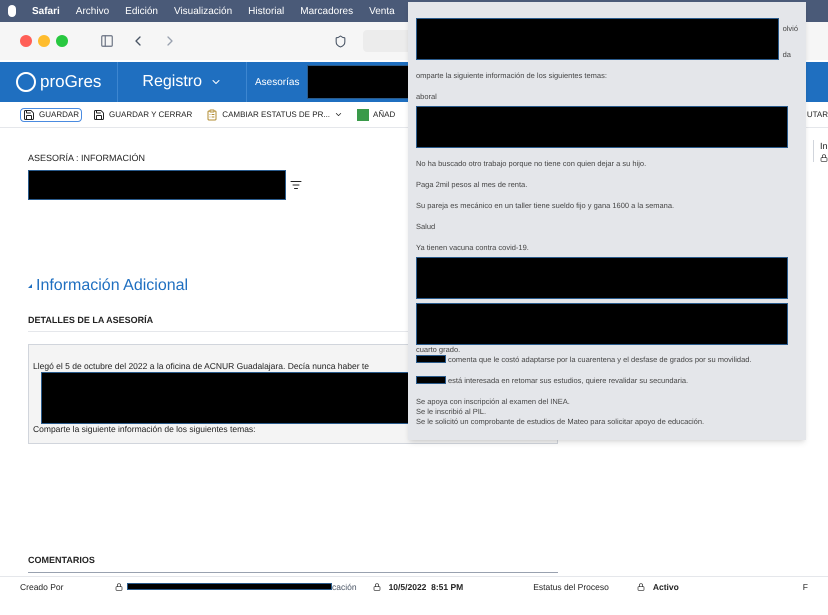 The width and height of the screenshot is (828, 615). I want to click on shield-icon, so click(340, 41).